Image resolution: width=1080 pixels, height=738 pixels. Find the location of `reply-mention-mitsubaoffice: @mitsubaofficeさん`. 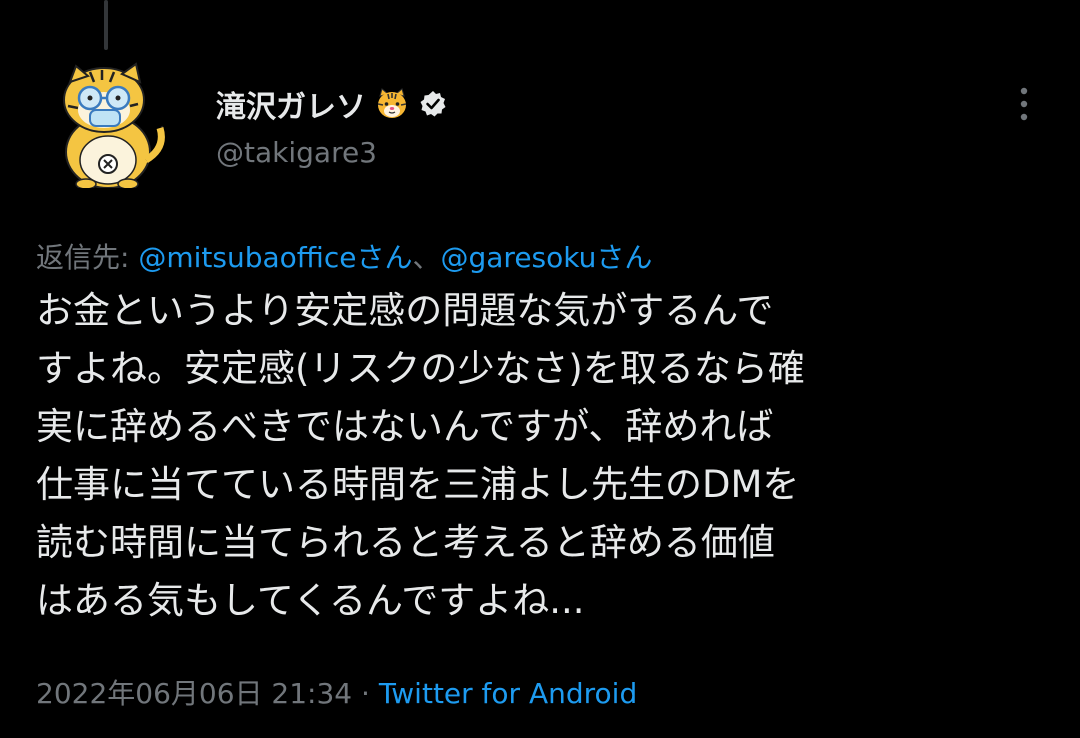

reply-mention-mitsubaoffice: @mitsubaofficeさん is located at coordinates (275, 257).